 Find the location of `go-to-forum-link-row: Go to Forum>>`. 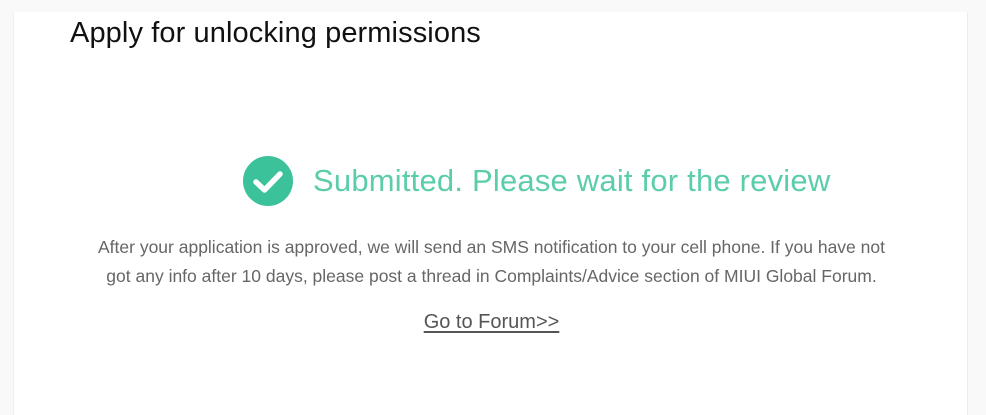

go-to-forum-link-row: Go to Forum>> is located at coordinates (491, 322).